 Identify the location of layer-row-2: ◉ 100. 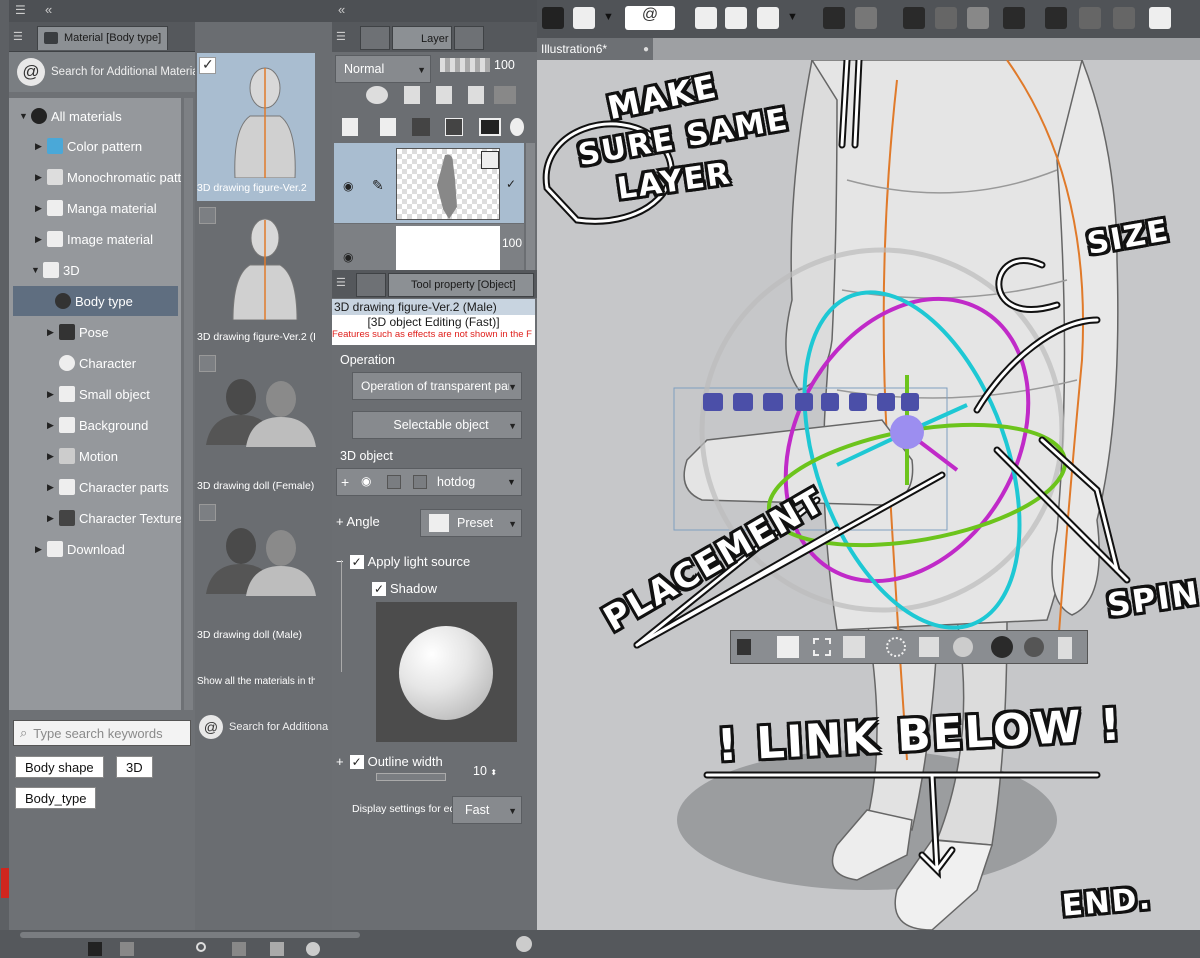
(429, 247).